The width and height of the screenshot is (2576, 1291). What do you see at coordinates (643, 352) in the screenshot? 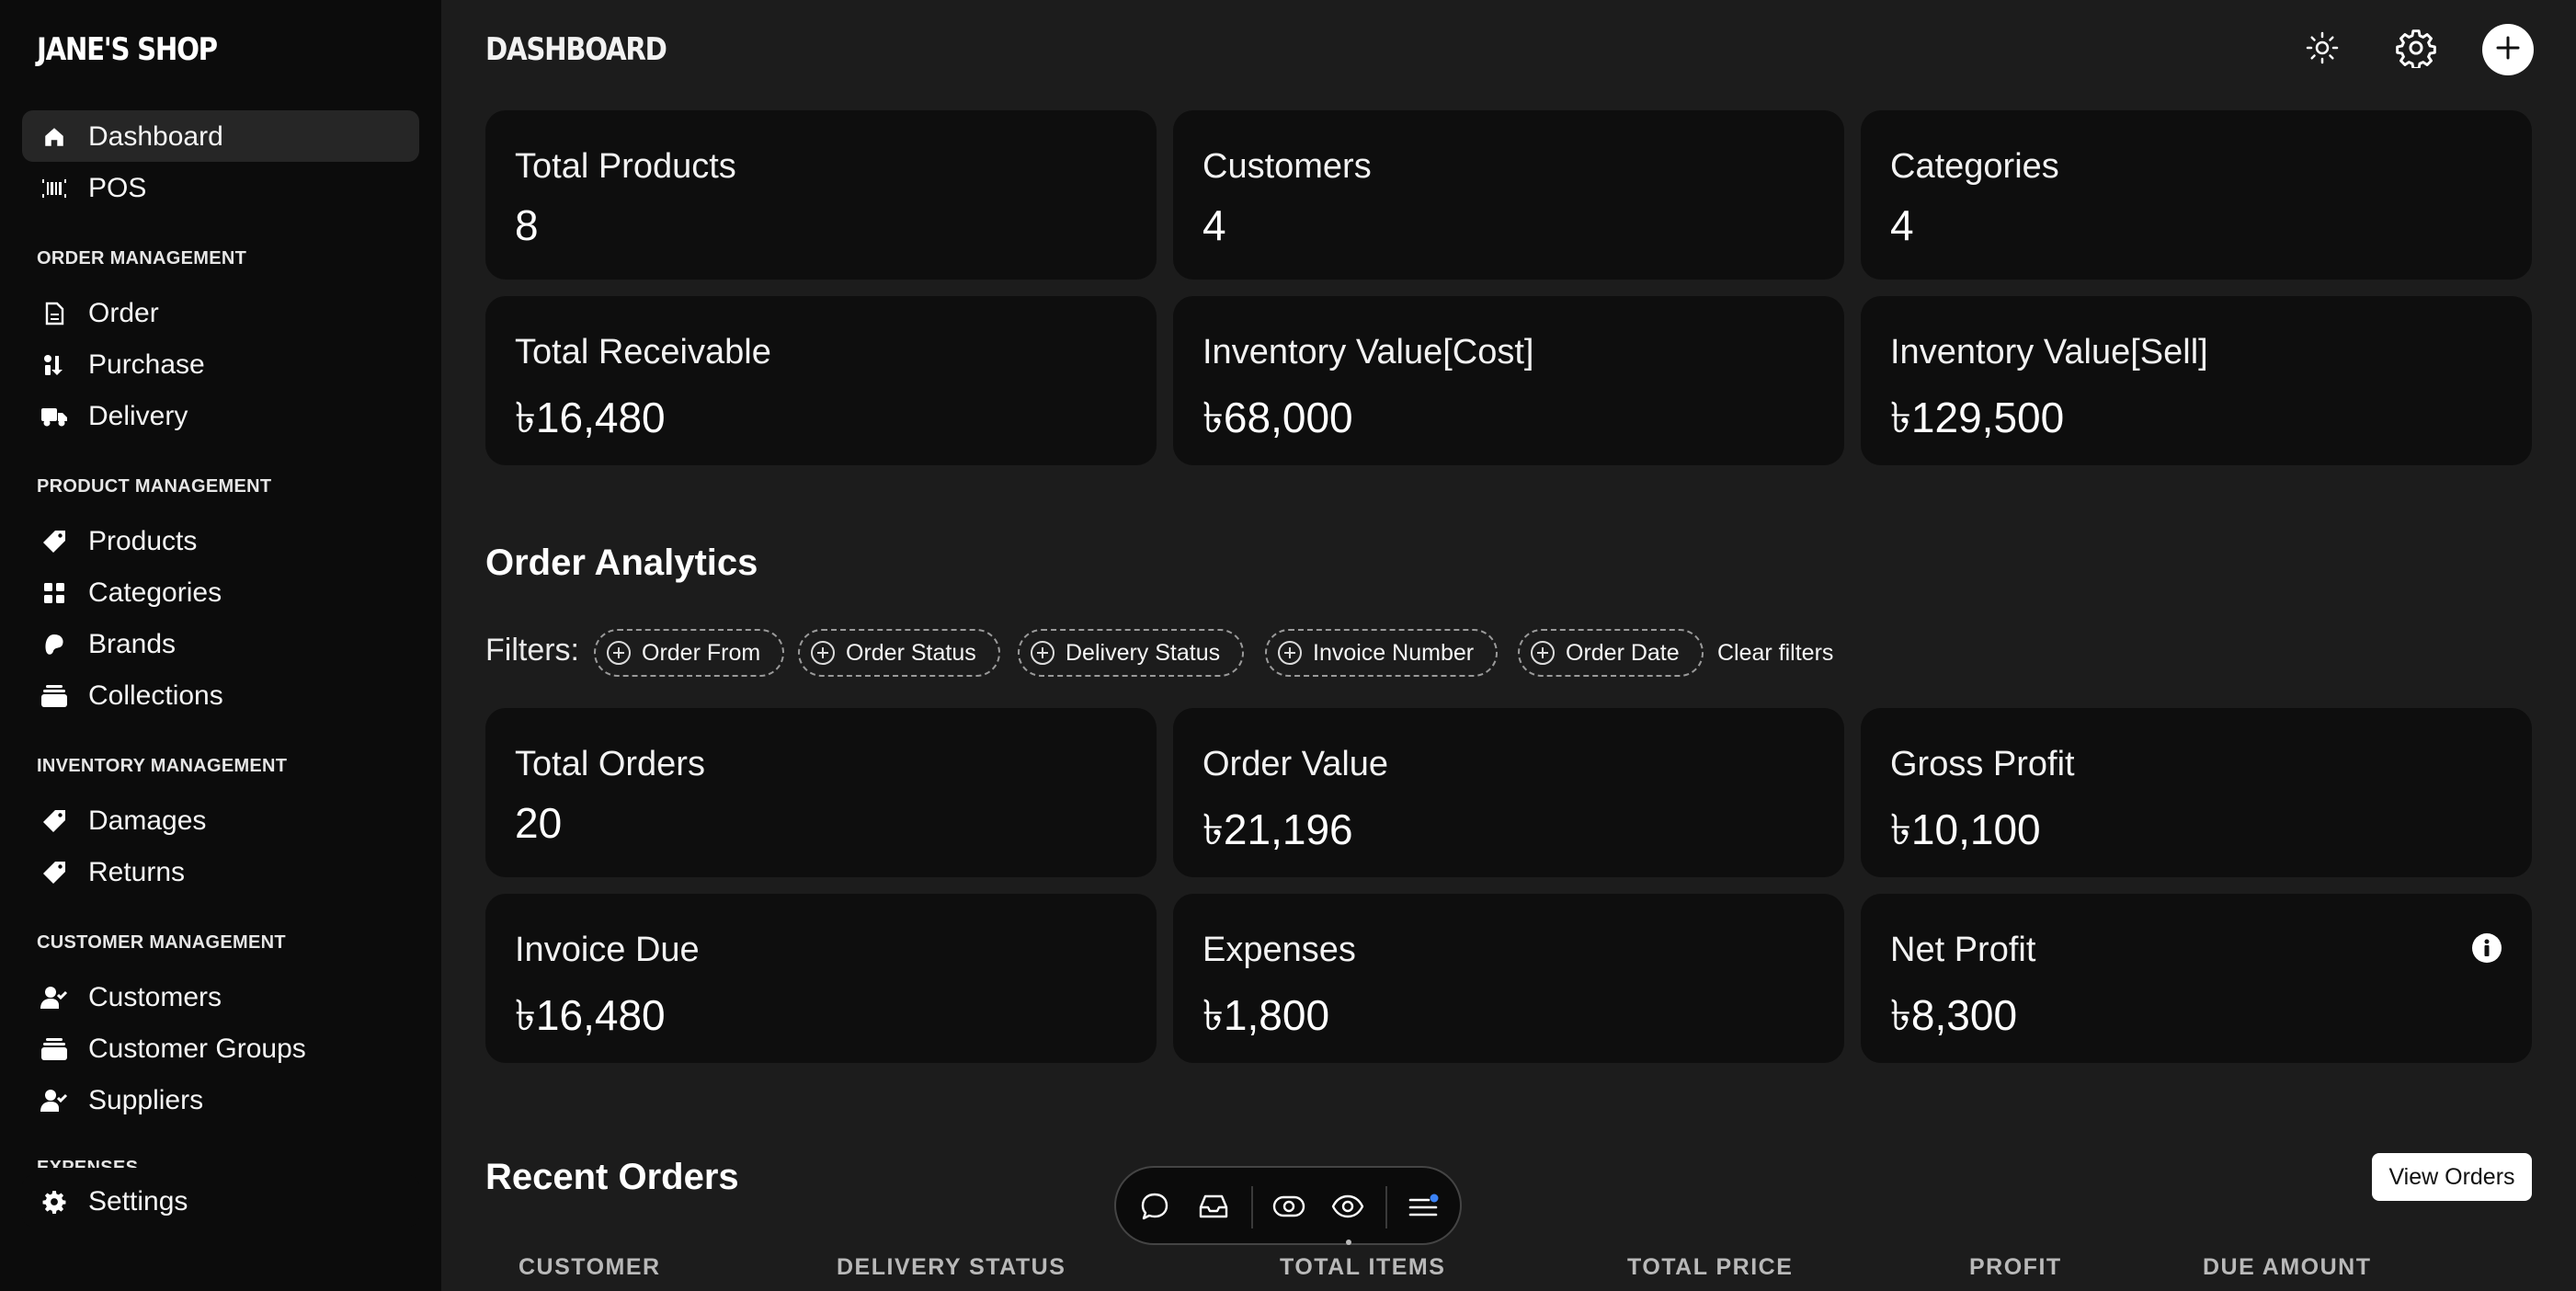
I see `stat-label: Total Receivable` at bounding box center [643, 352].